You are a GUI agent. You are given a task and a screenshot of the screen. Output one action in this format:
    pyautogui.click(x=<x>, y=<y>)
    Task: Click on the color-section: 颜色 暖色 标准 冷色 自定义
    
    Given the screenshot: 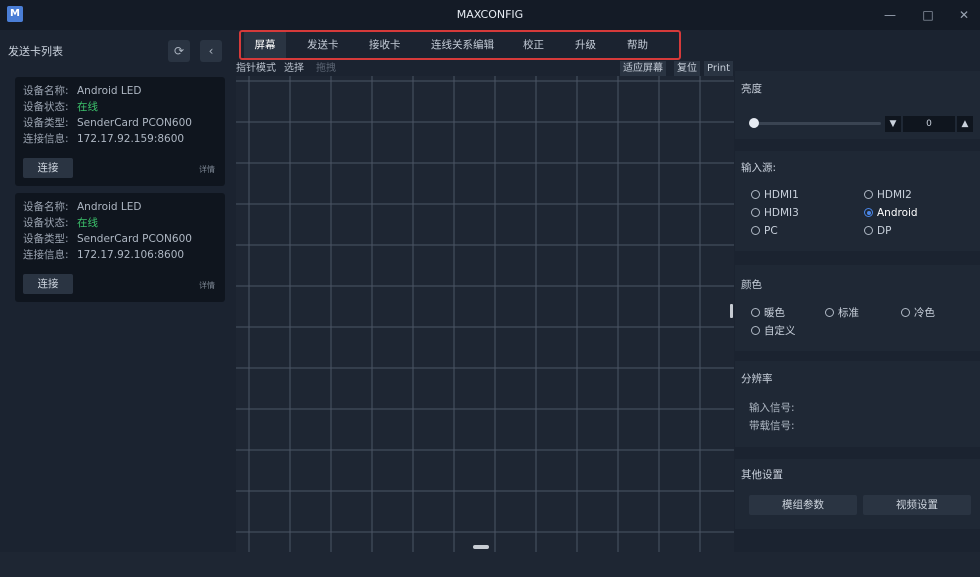 What is the action you would take?
    pyautogui.click(x=857, y=308)
    